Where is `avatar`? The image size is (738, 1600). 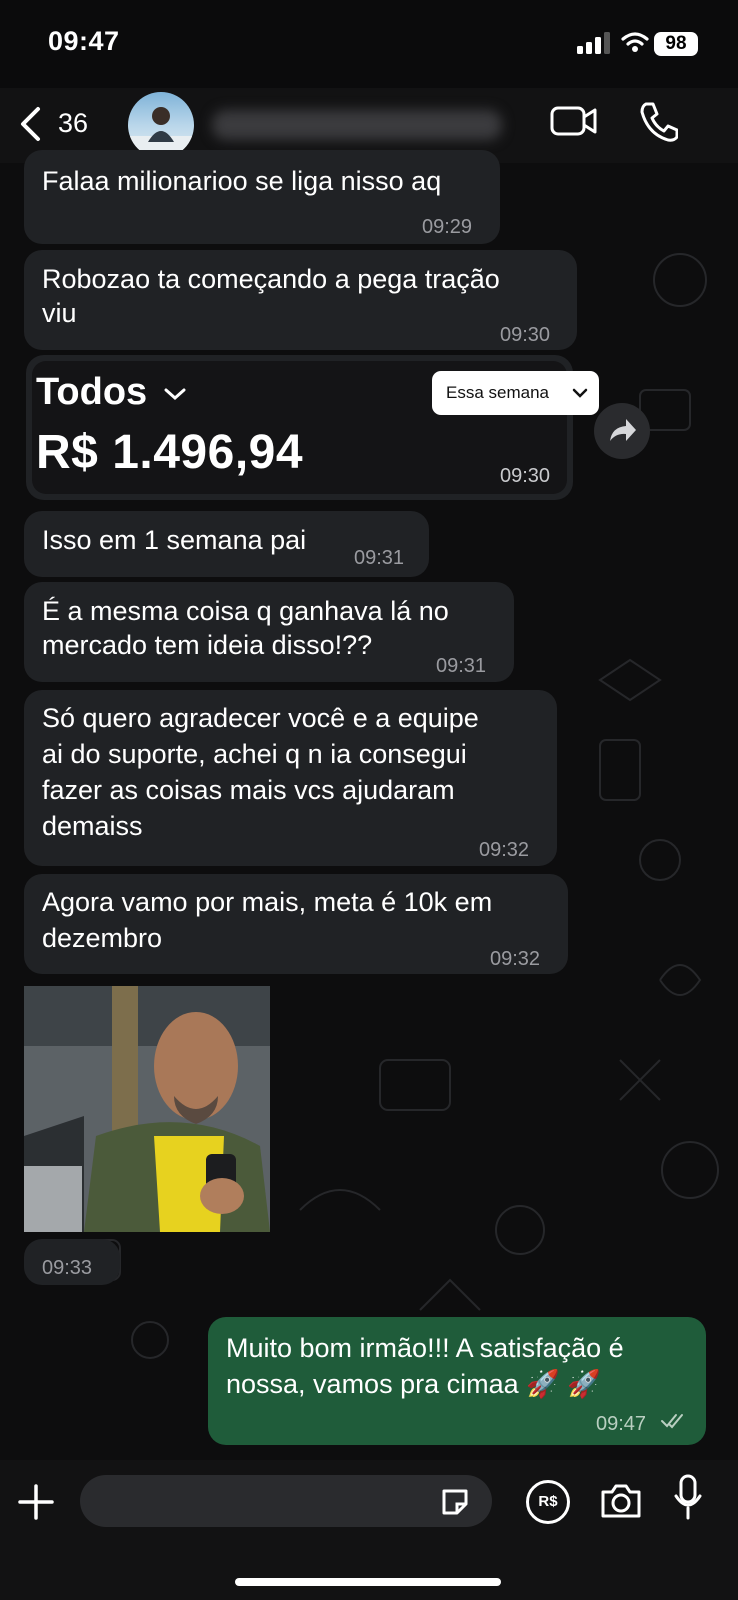 avatar is located at coordinates (161, 125).